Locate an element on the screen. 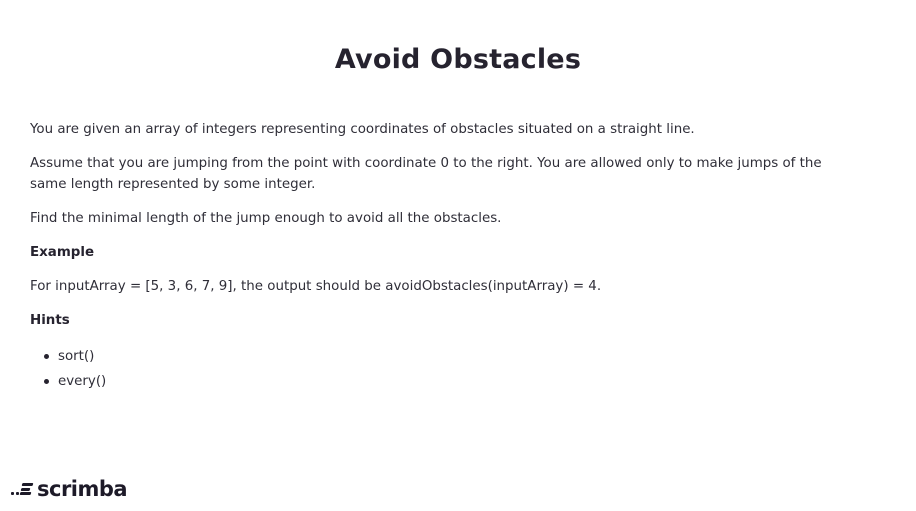 The width and height of the screenshot is (916, 511). example-heading: Example is located at coordinates (62, 252).